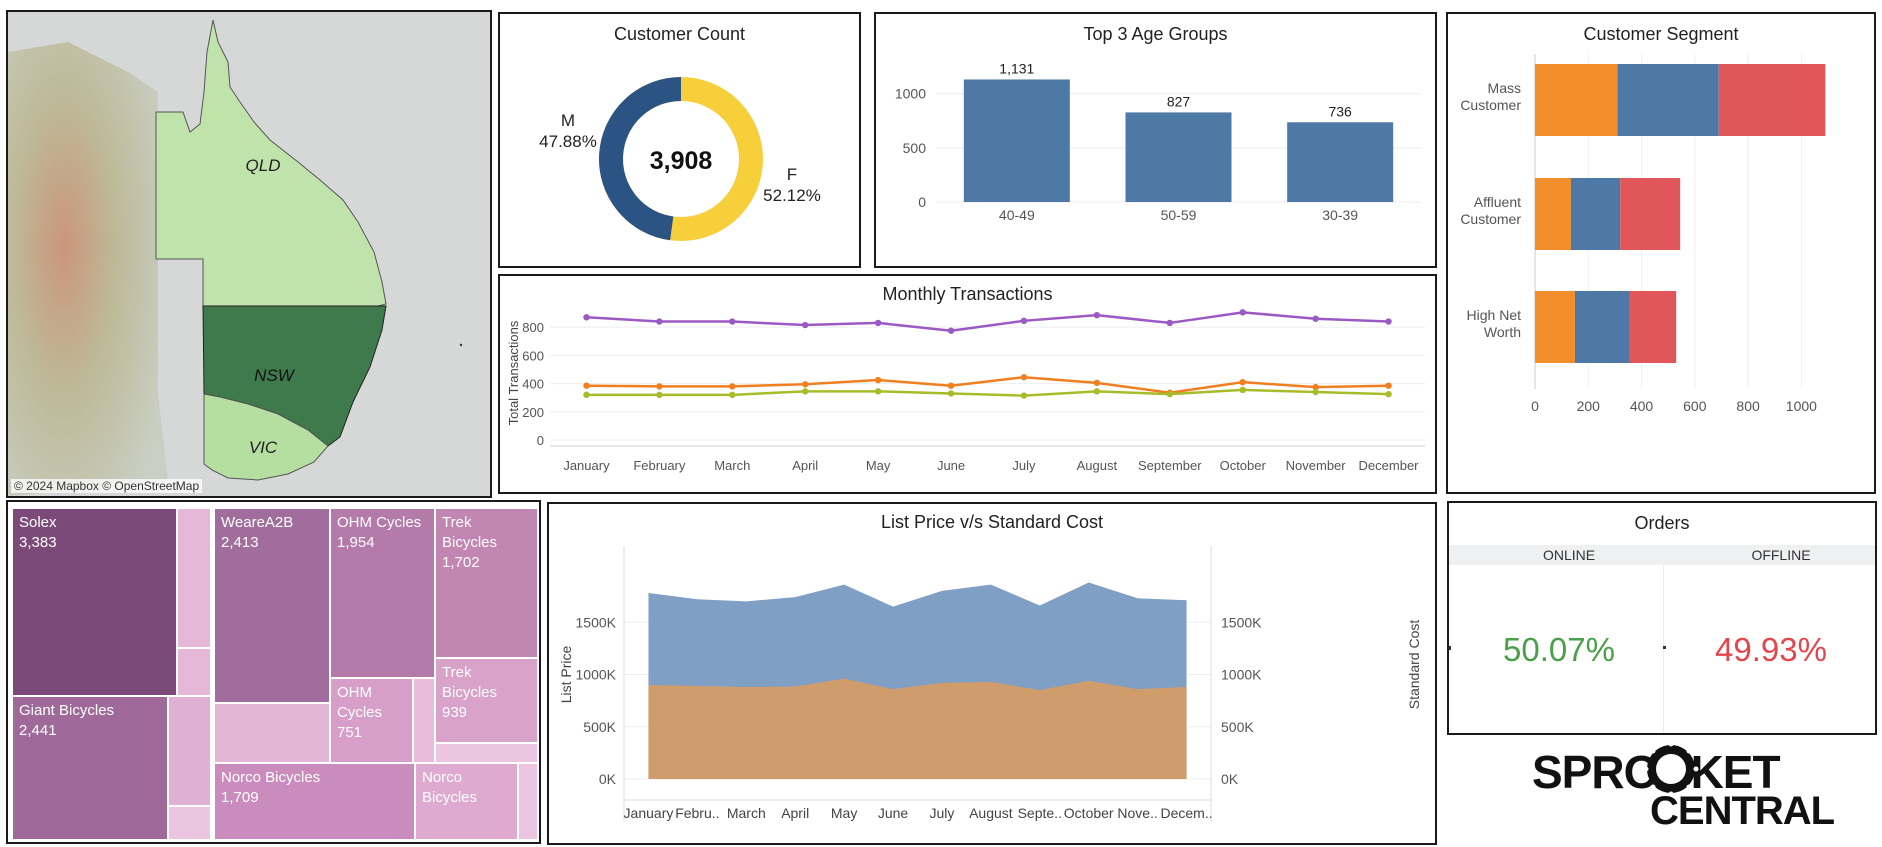 Image resolution: width=1882 pixels, height=847 pixels. I want to click on x-tick-label: 200, so click(1589, 406).